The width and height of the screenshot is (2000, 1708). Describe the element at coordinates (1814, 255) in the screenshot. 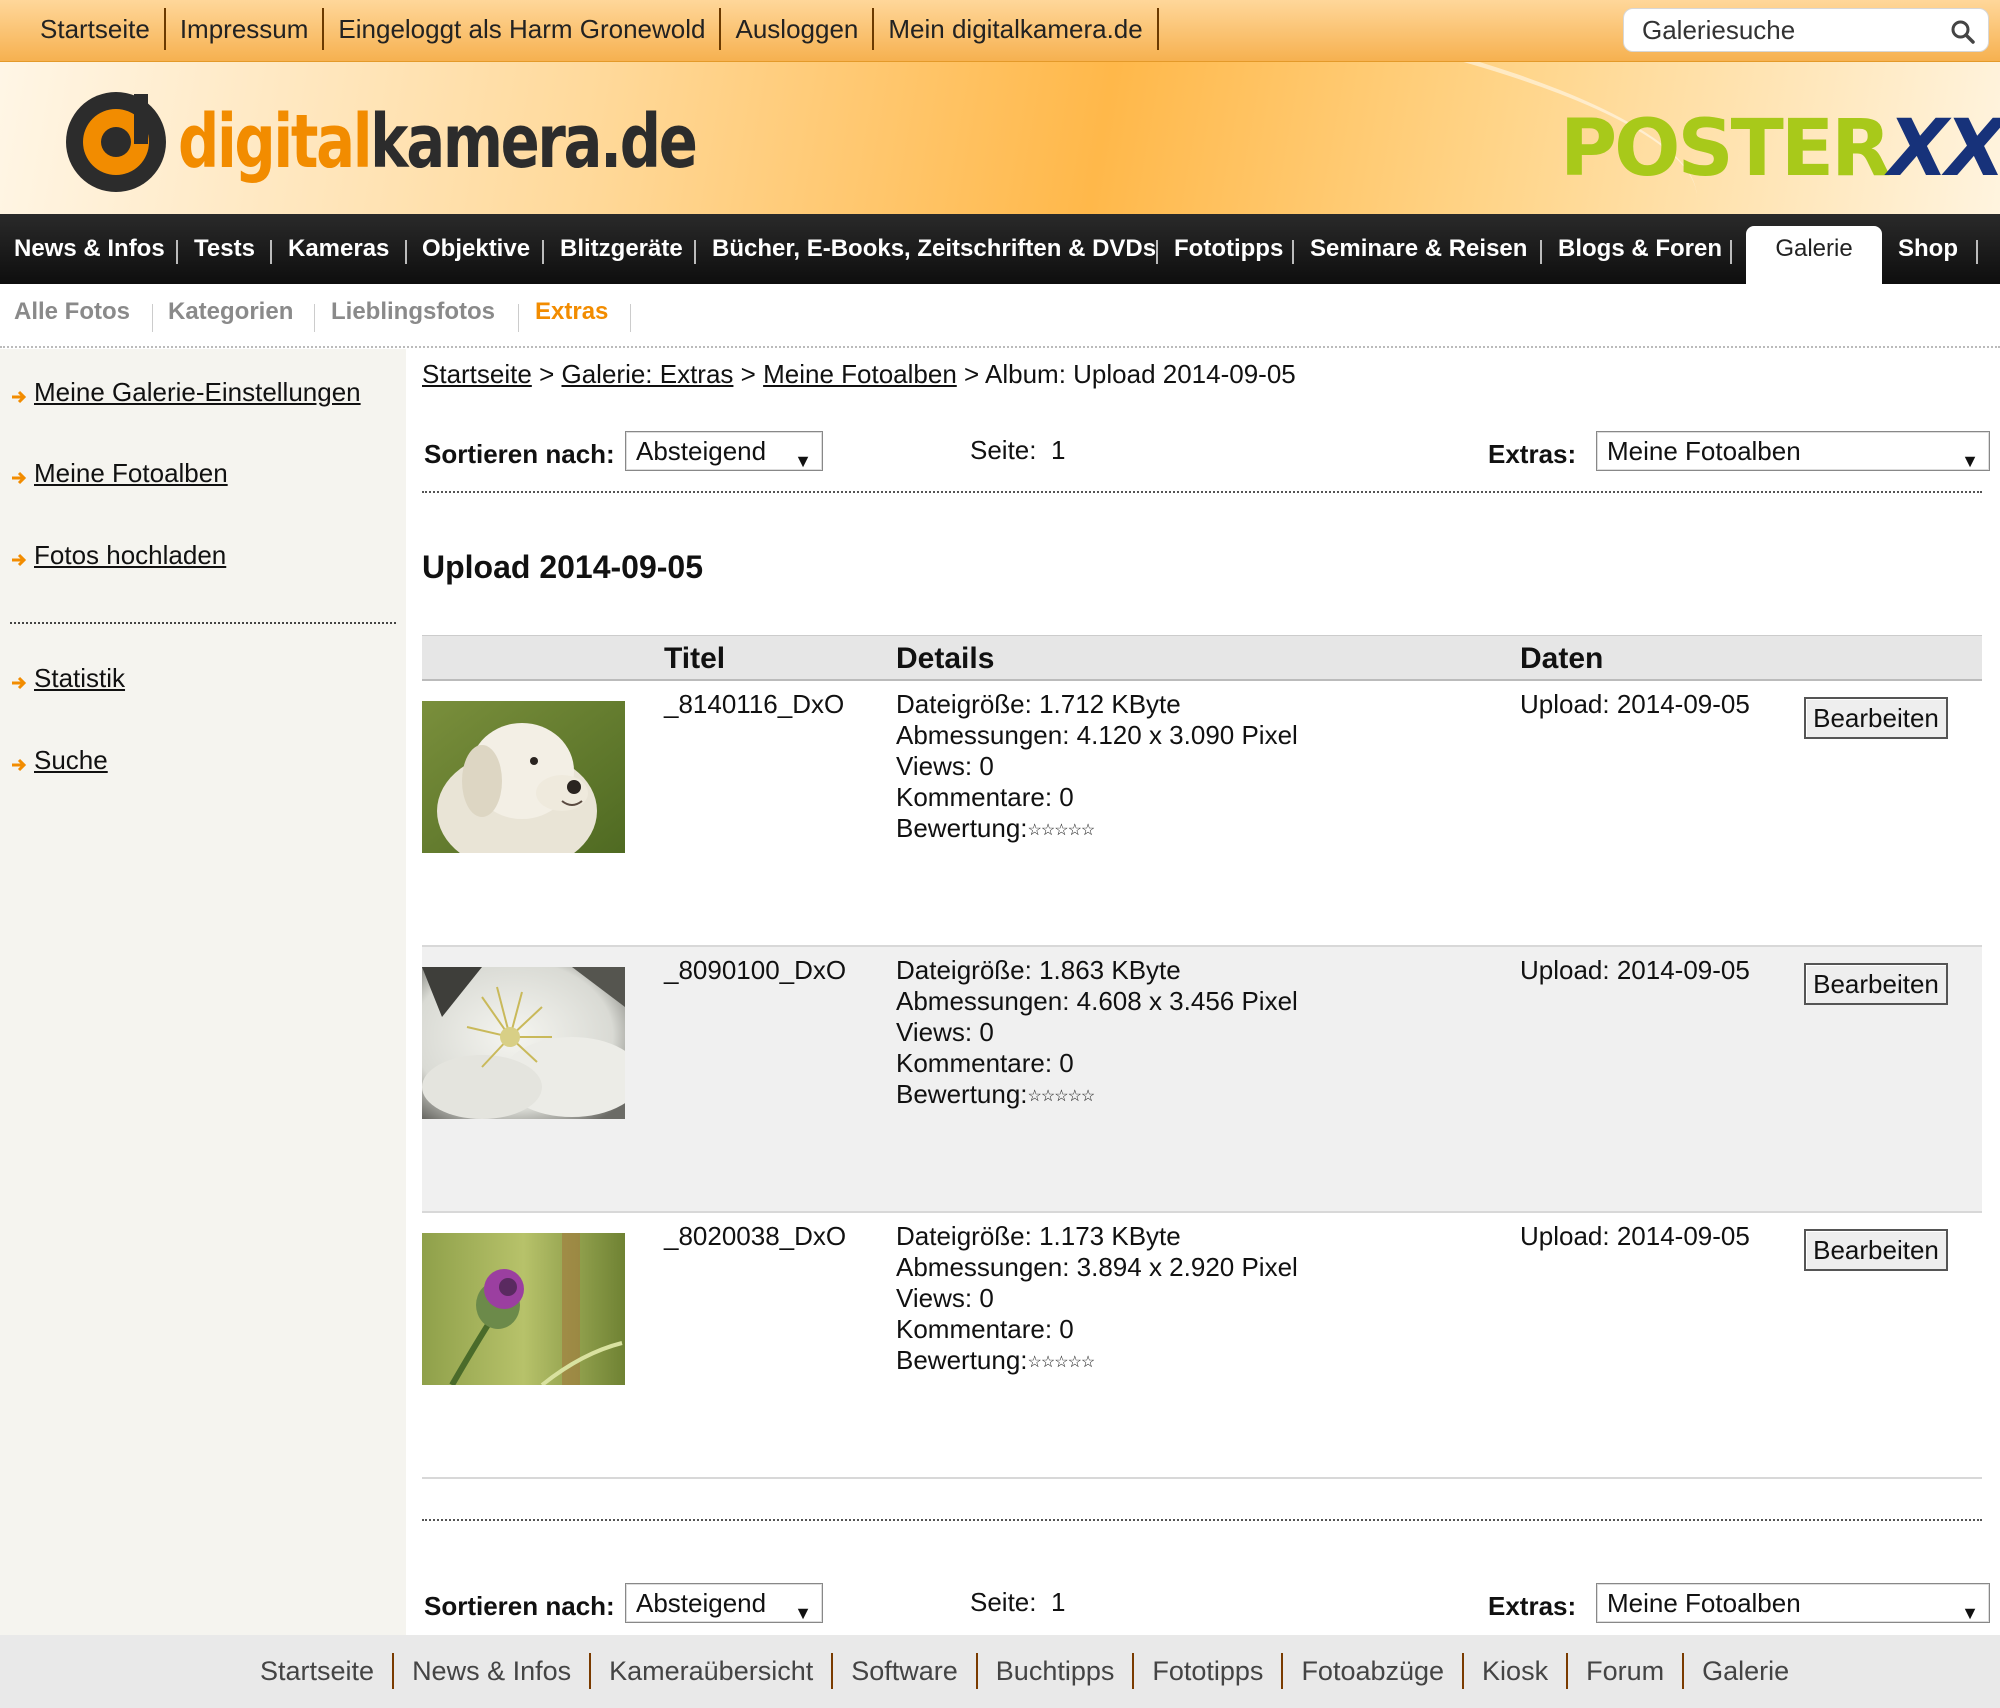

I see `nav-item-galerie: Galerie` at that location.